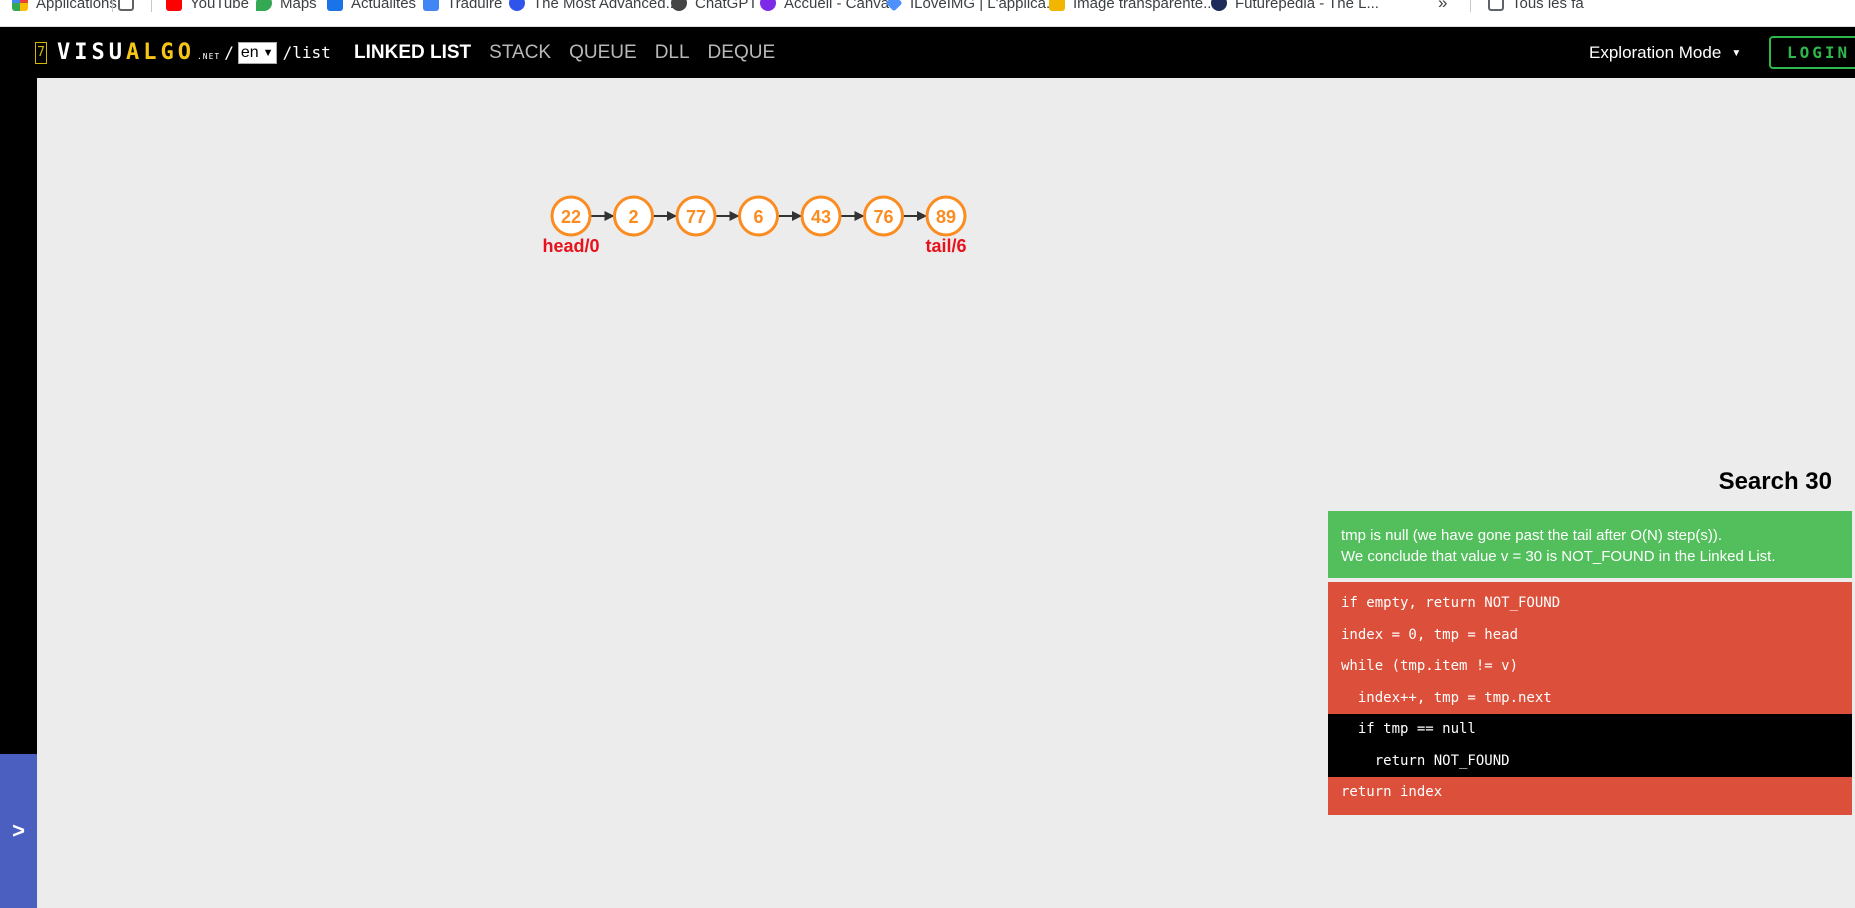 This screenshot has height=908, width=1855. I want to click on list-node: 2, so click(633, 216).